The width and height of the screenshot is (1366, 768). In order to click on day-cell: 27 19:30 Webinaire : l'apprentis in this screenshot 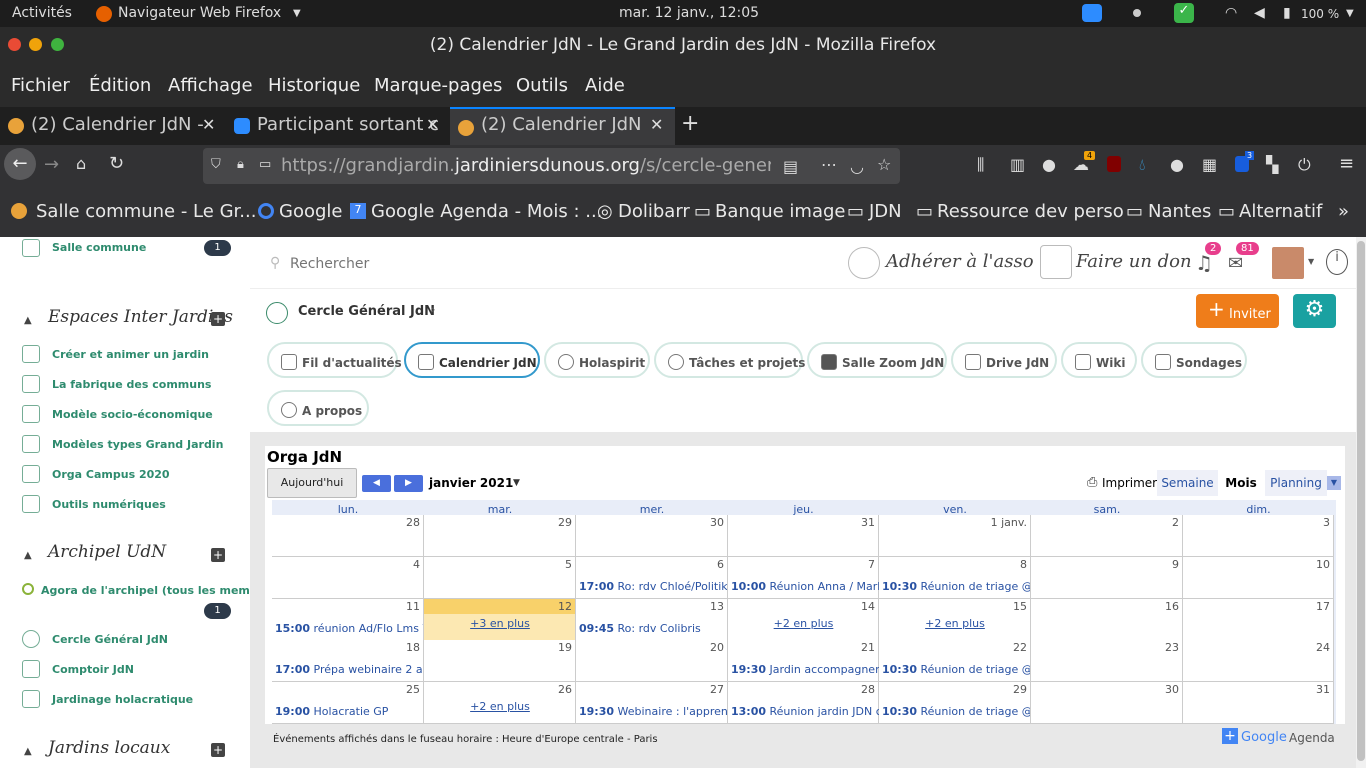, I will do `click(652, 703)`.